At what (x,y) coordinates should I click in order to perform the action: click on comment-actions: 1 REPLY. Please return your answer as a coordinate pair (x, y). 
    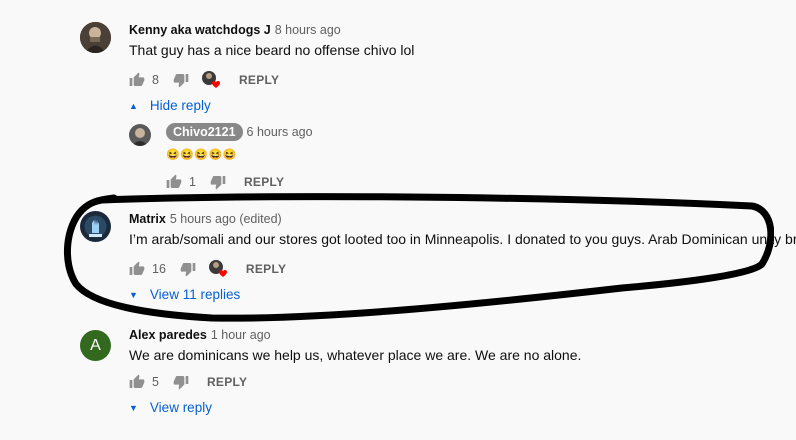
    Looking at the image, I should click on (225, 182).